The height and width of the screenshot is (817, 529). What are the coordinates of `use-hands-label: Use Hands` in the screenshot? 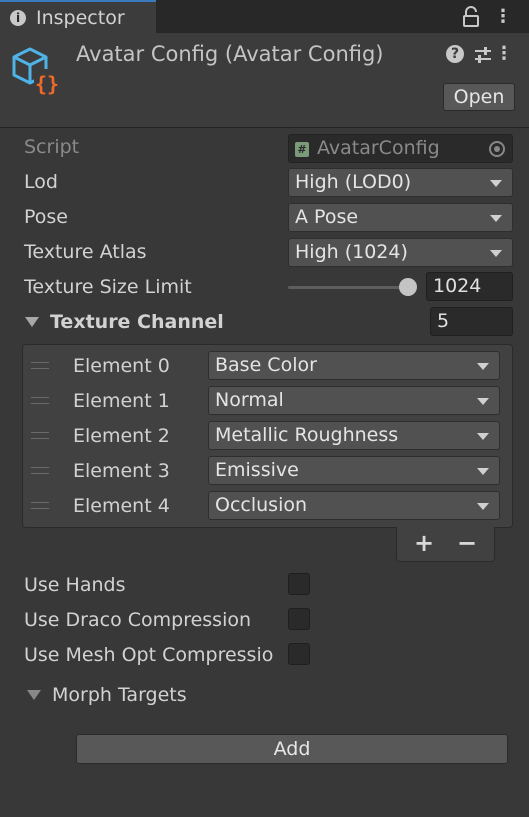 It's located at (75, 585).